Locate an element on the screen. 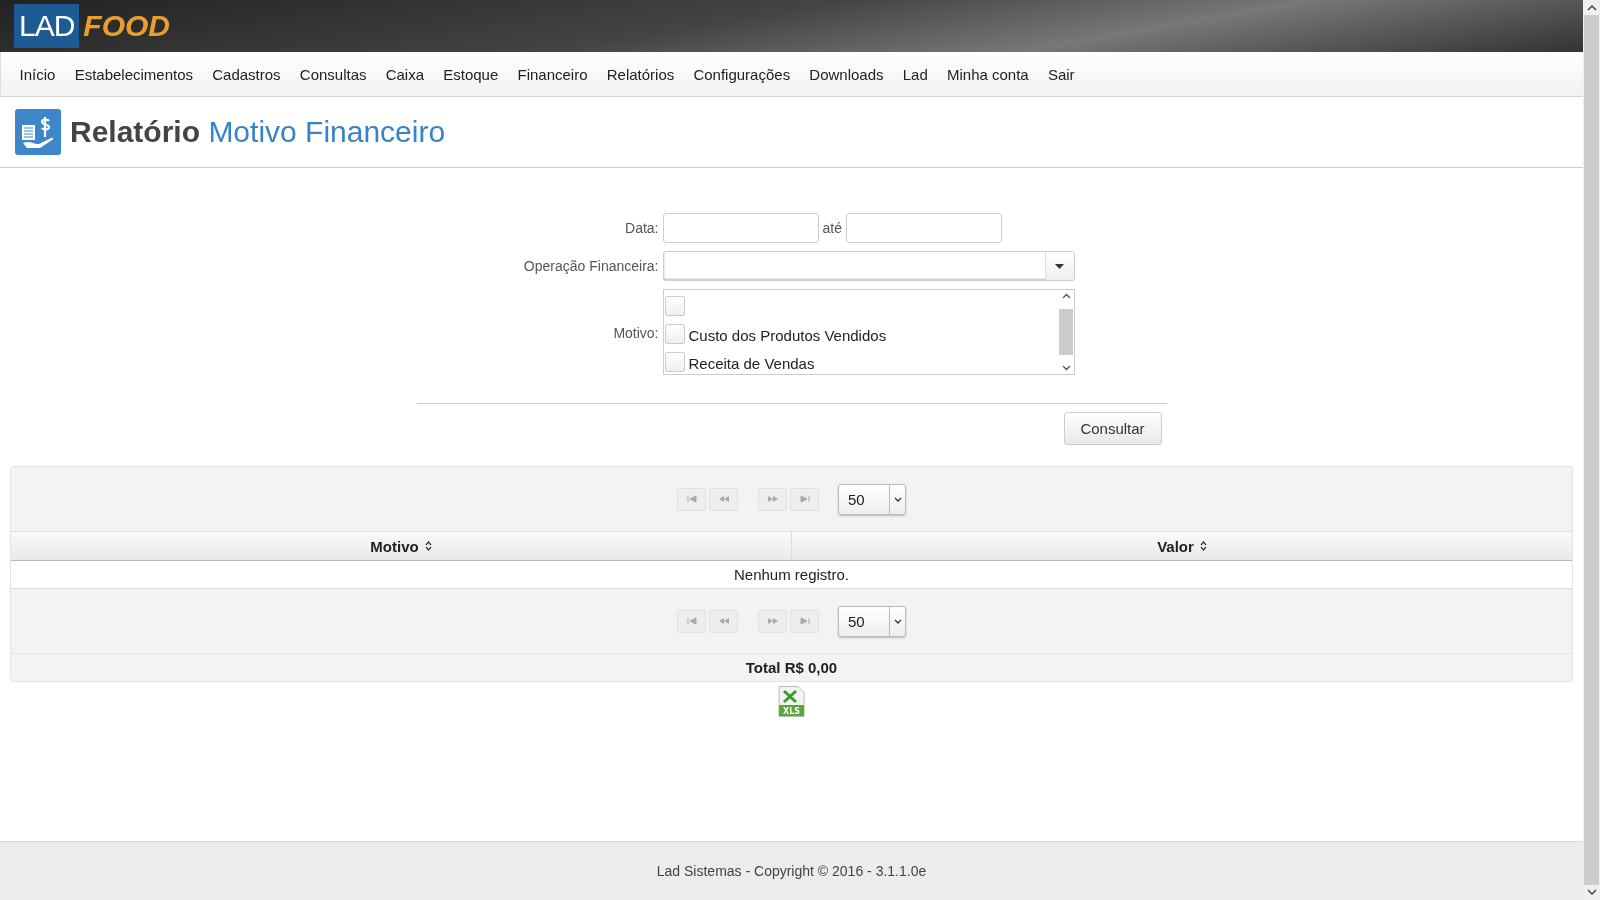  total-text: Total R$ 0,00 is located at coordinates (791, 667).